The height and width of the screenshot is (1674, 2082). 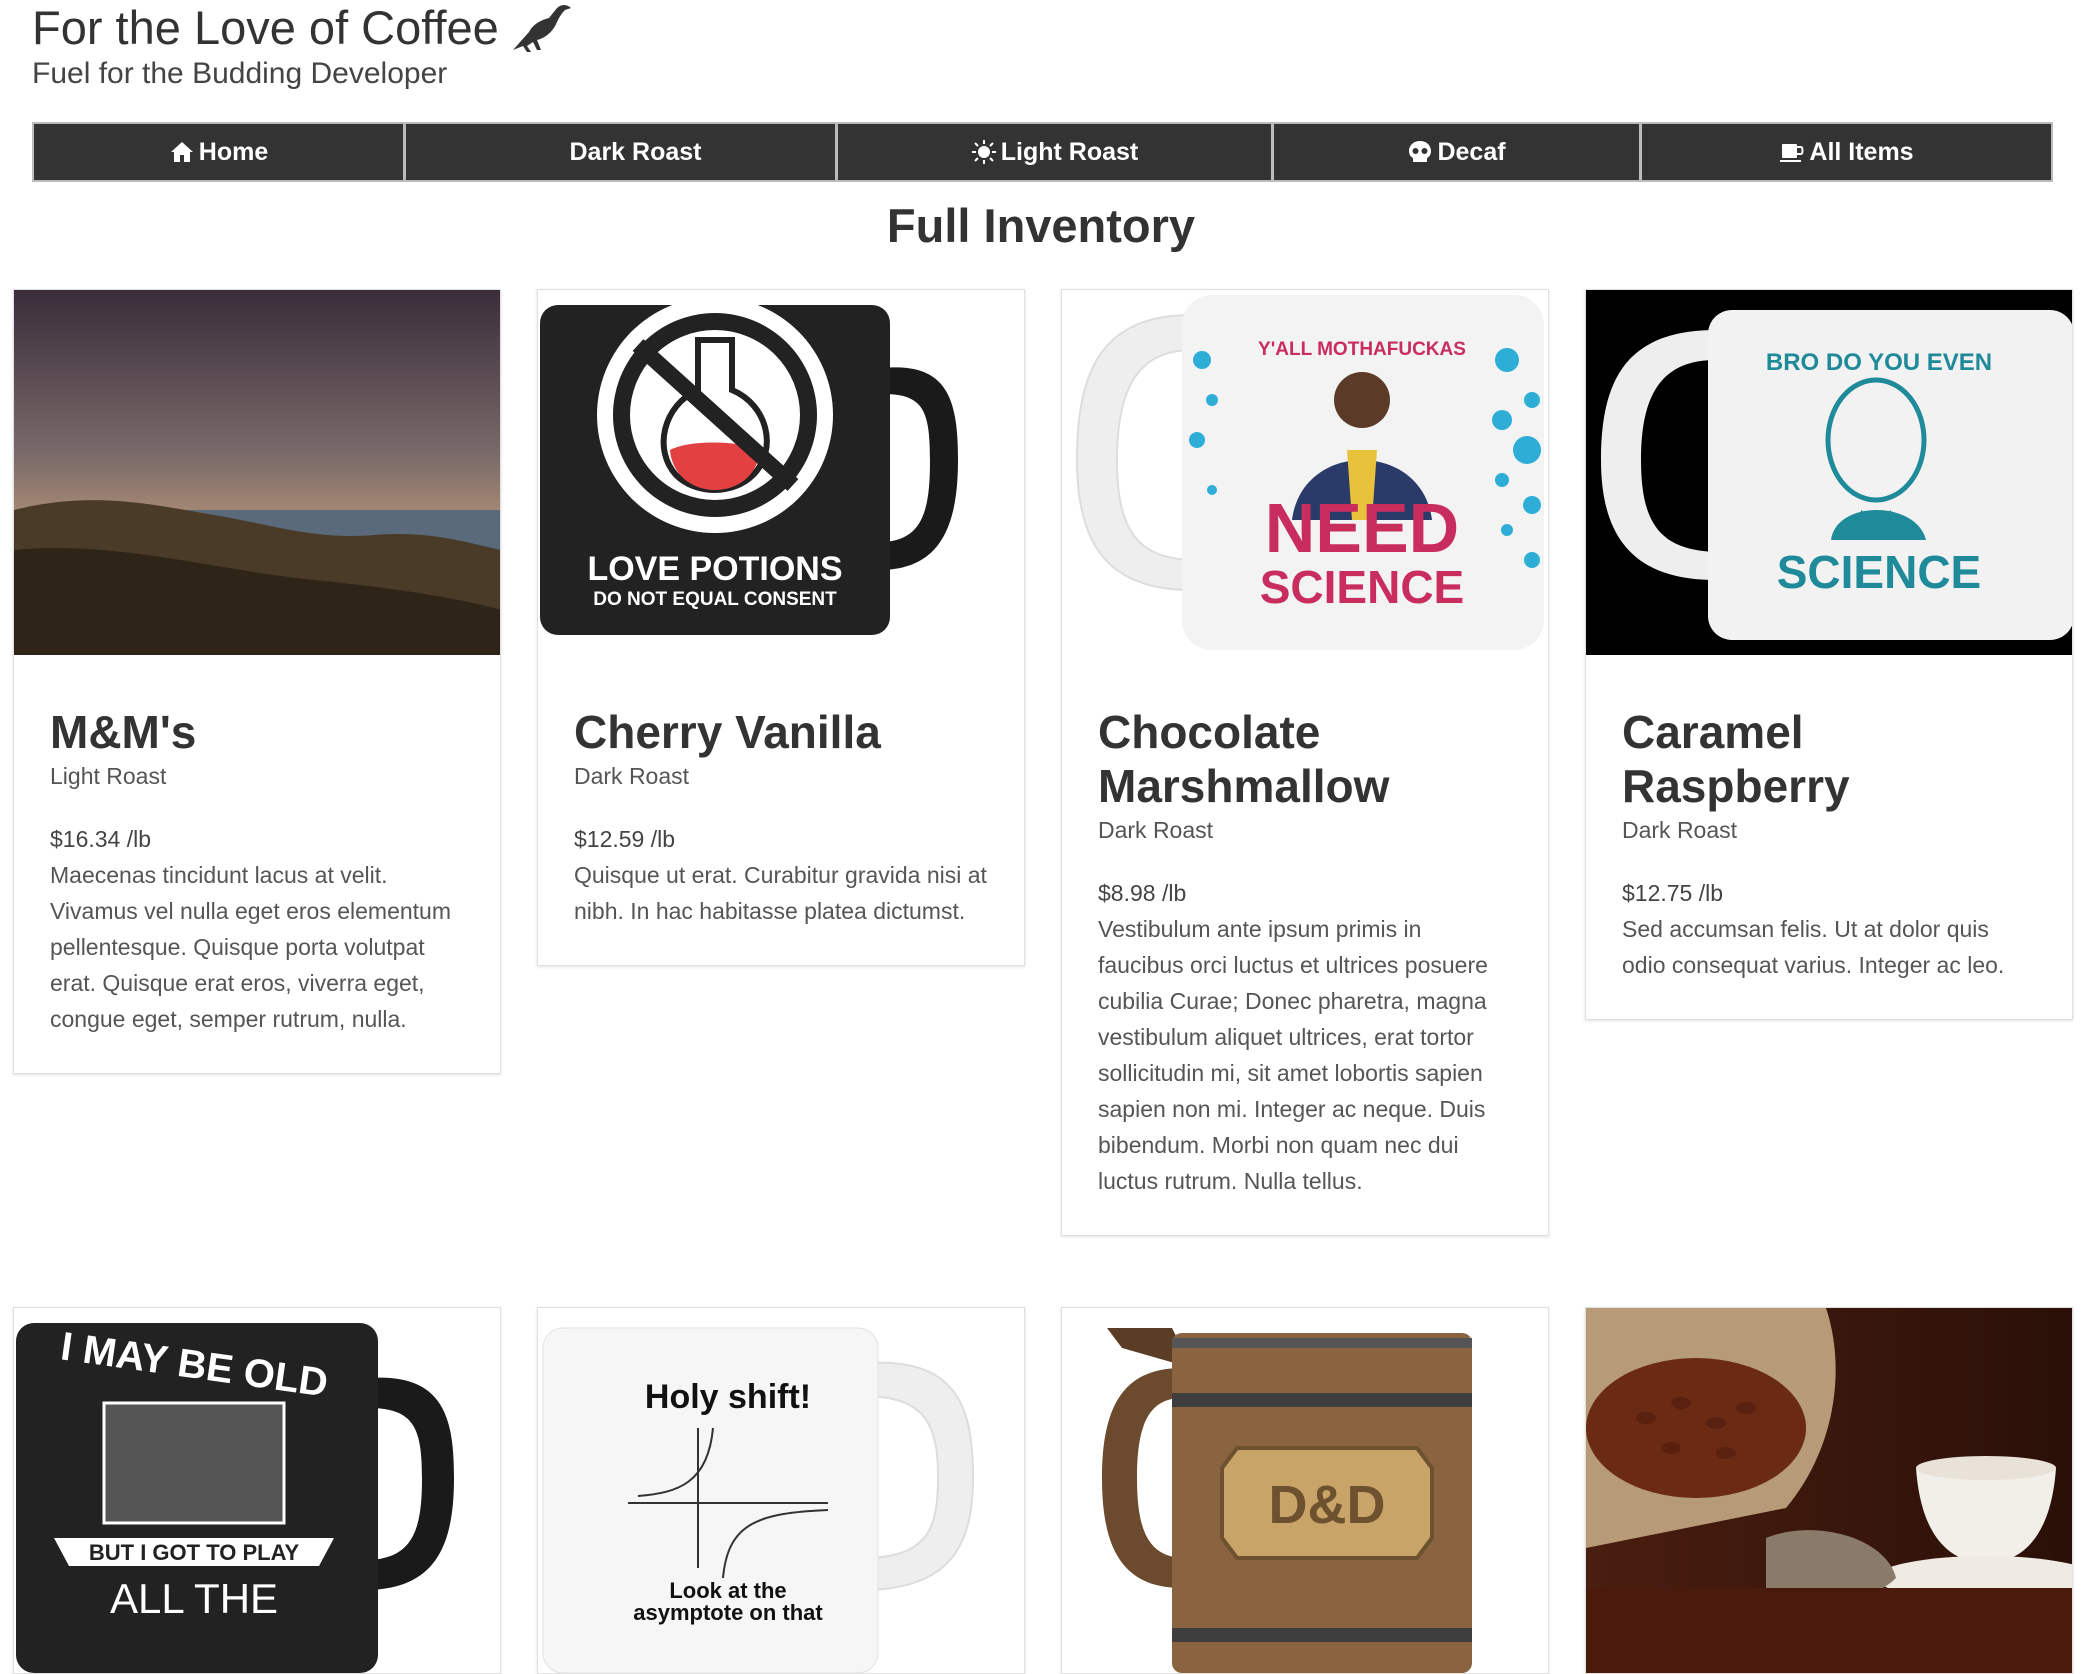 I want to click on product-card: I MAY BE OLD BUT I GOT TO PLAY ALL THE, so click(x=257, y=1490).